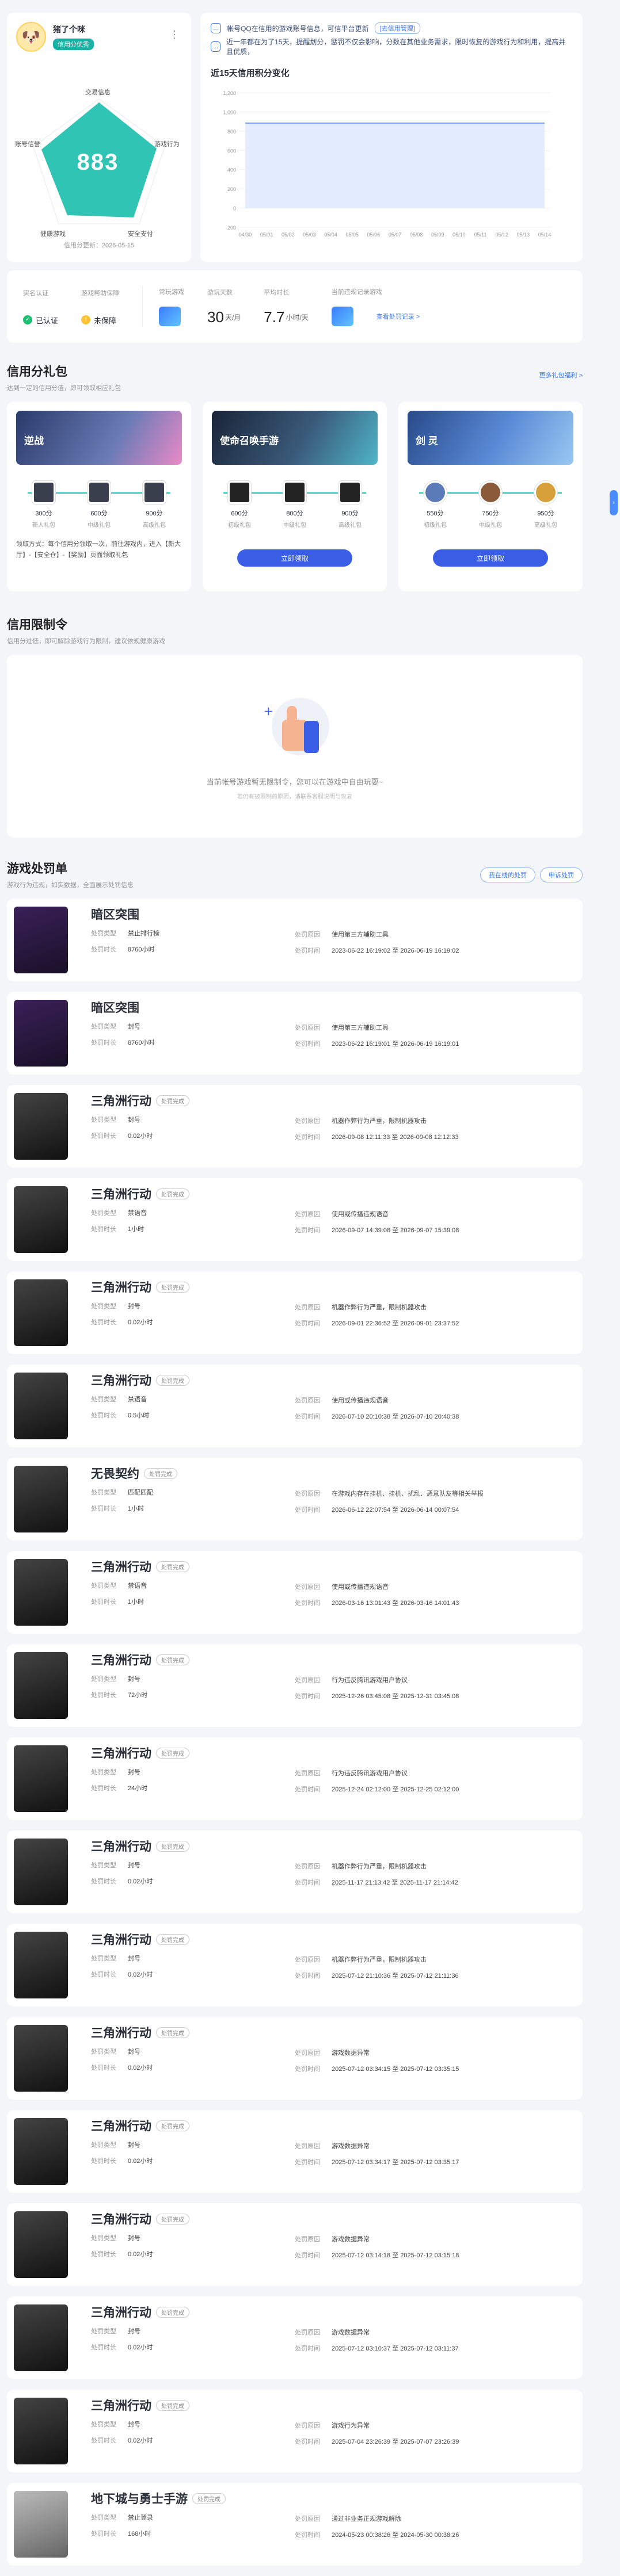  Describe the element at coordinates (239, 505) in the screenshot. I see `reward-item: 600分 初级礼包` at that location.